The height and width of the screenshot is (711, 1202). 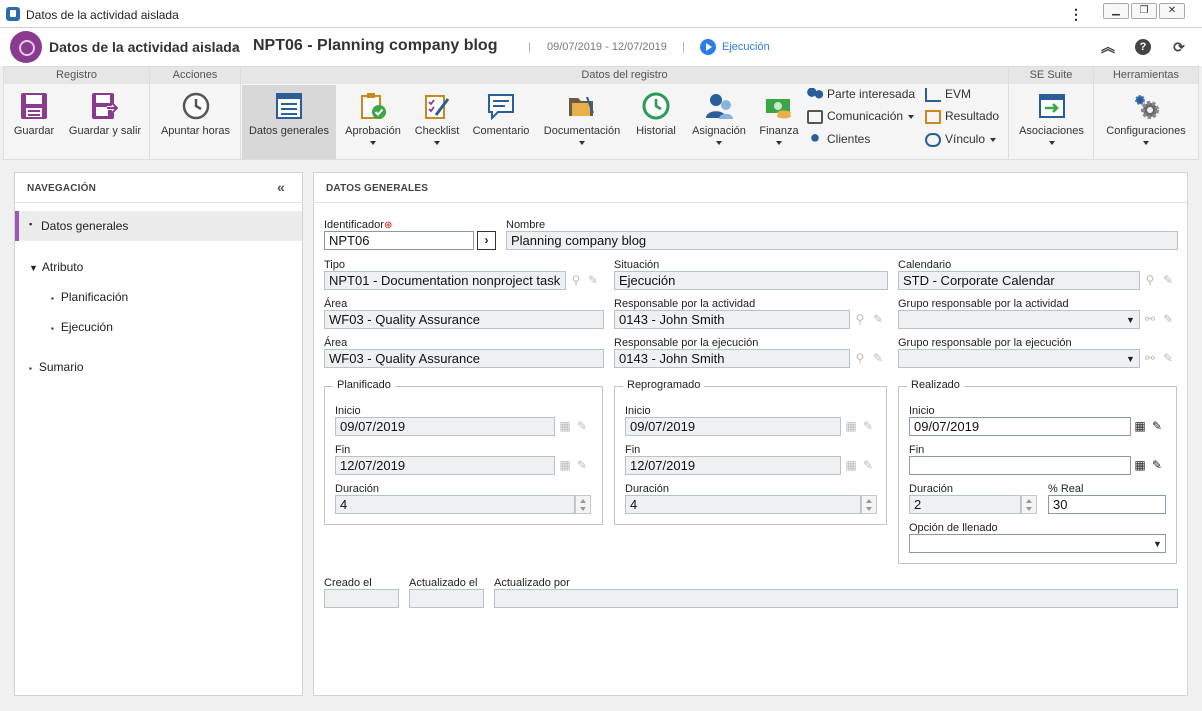 I want to click on finance-button: Finanza, so click(x=779, y=122).